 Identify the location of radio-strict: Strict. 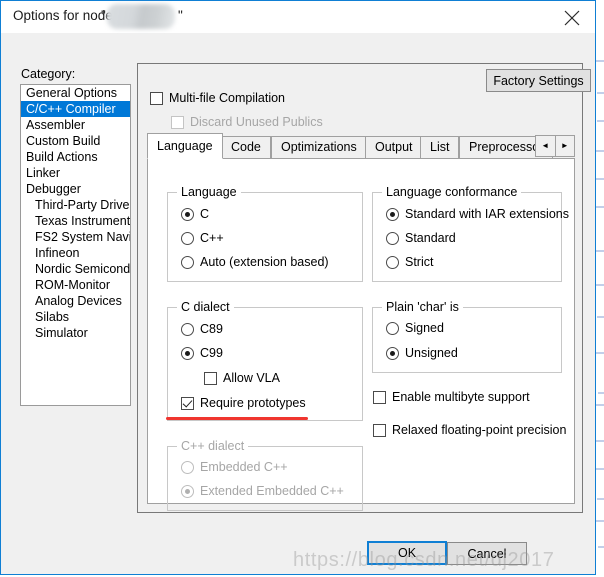
(409, 262).